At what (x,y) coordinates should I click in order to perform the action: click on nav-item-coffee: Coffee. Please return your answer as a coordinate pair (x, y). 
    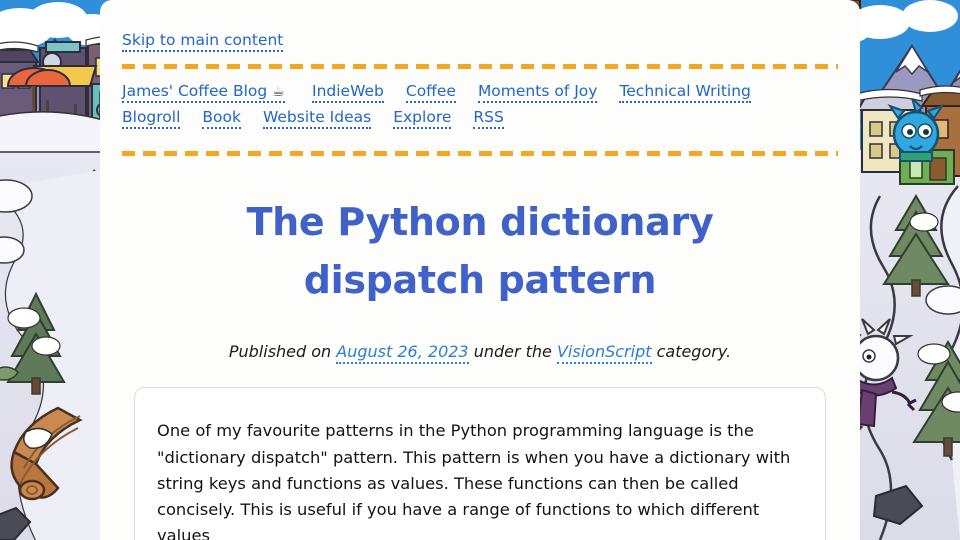
    Looking at the image, I should click on (430, 92).